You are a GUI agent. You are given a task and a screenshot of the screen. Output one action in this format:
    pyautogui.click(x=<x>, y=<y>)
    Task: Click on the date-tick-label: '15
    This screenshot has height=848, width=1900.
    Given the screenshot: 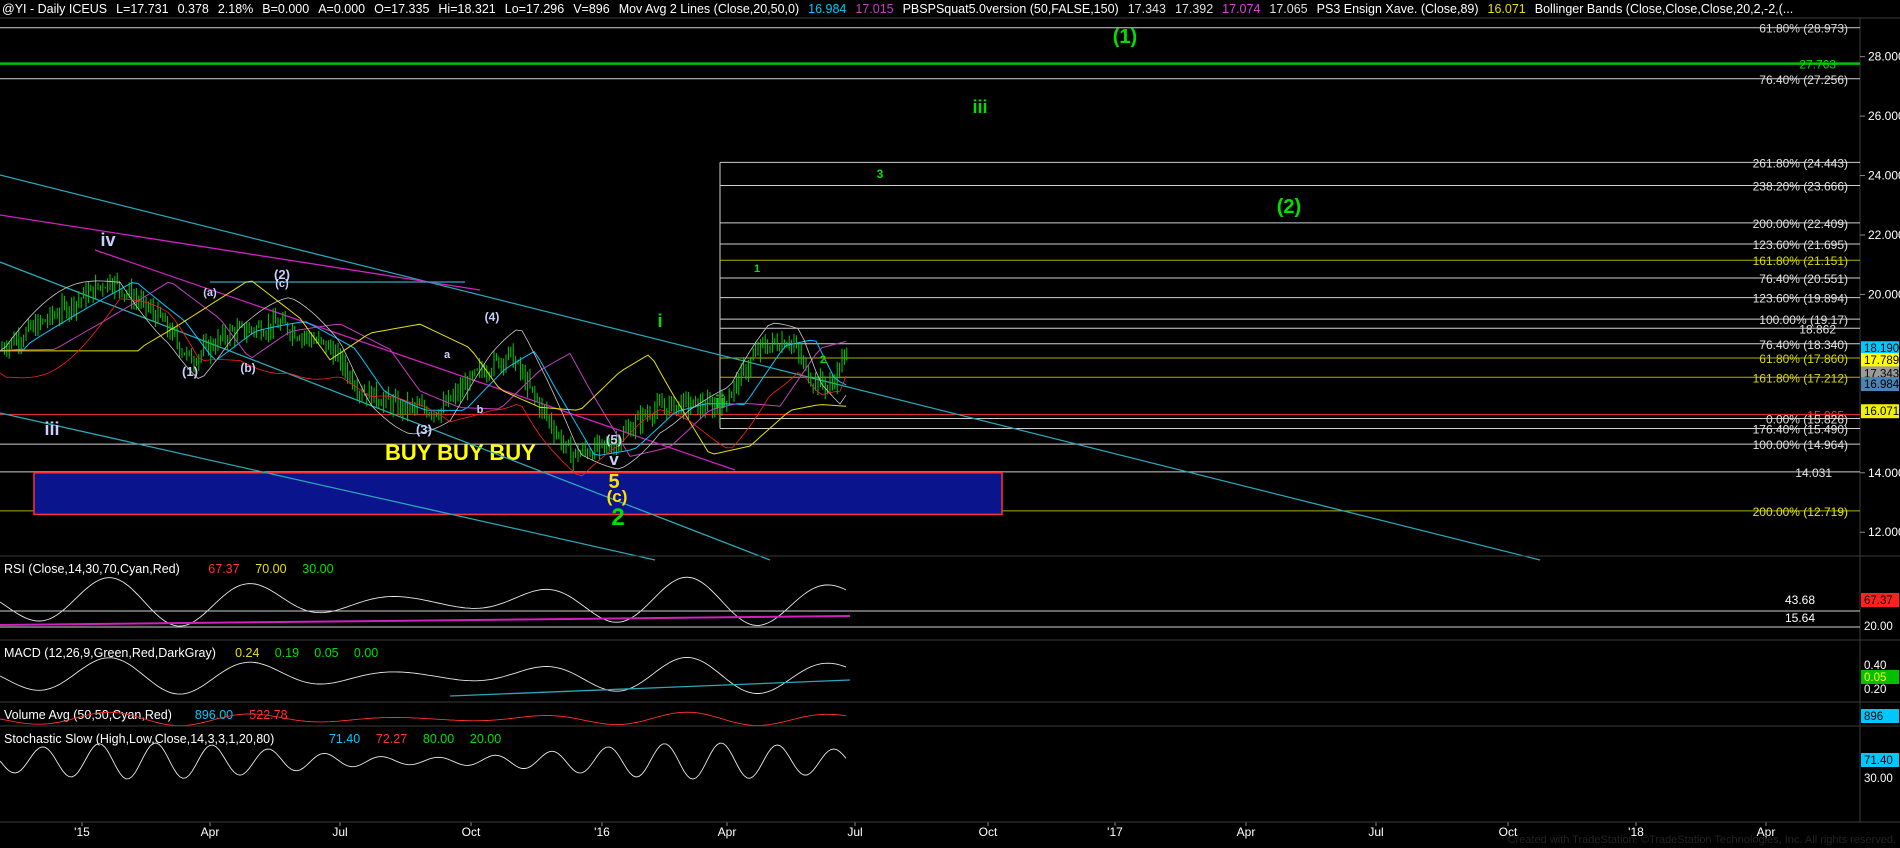 What is the action you would take?
    pyautogui.click(x=82, y=832)
    